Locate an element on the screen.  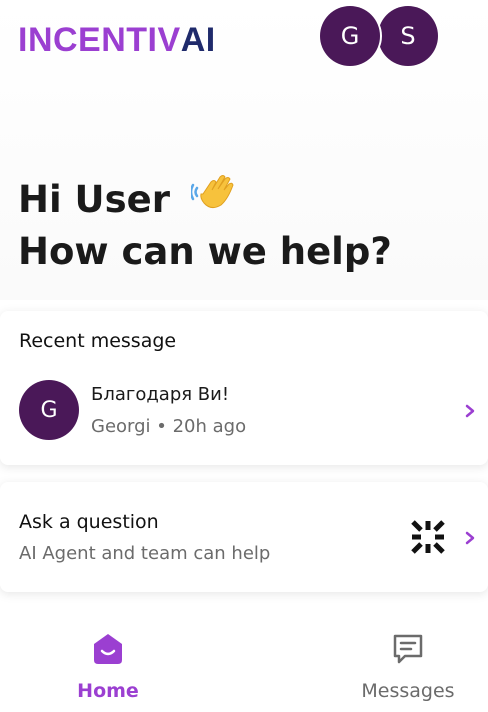
incentivai-logo: INCENTIV AI is located at coordinates (117, 40).